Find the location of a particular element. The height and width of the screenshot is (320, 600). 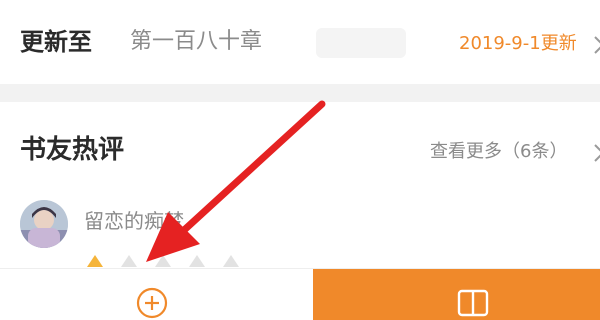

view-more-reviews-link: 查看更多（6条） is located at coordinates (498, 152).